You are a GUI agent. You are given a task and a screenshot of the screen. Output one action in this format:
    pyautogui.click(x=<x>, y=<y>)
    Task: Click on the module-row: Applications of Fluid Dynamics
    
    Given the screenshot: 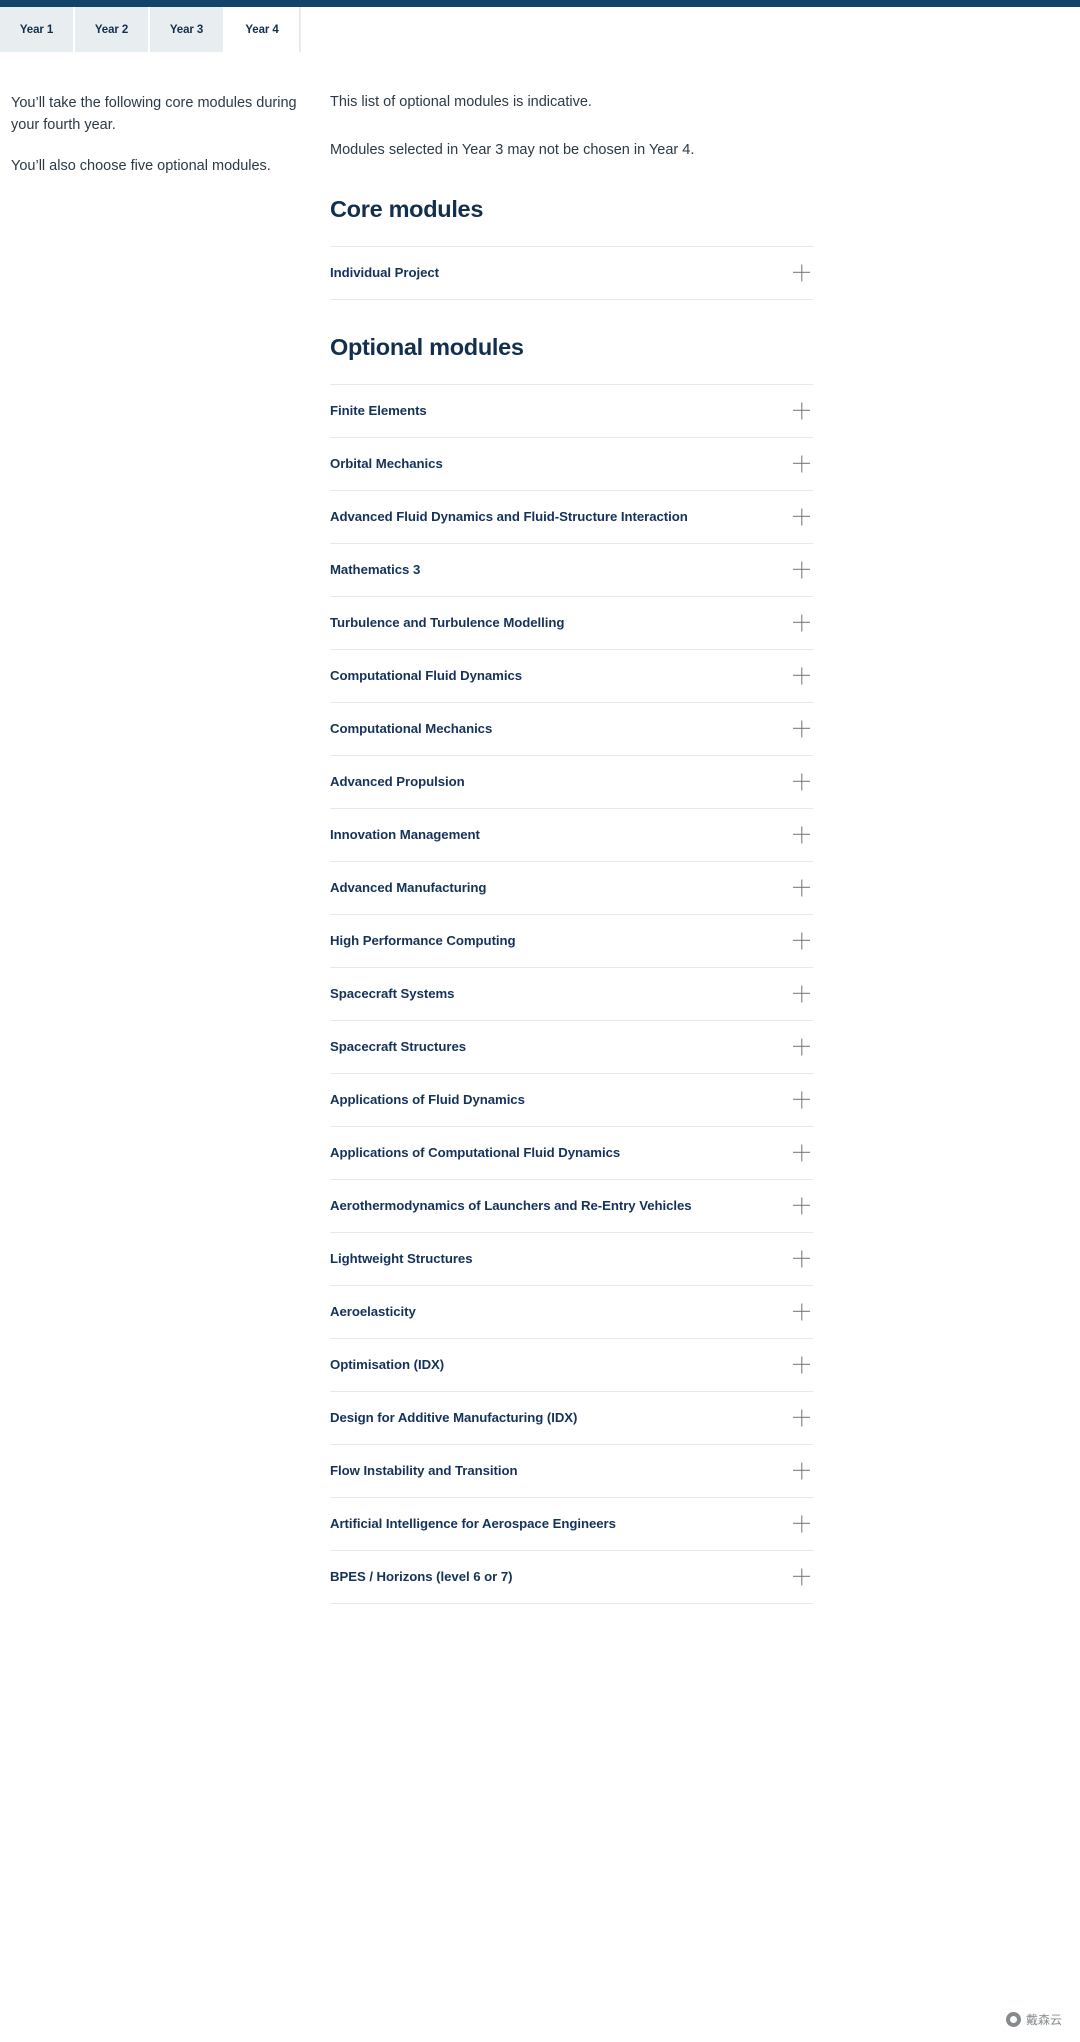 What is the action you would take?
    pyautogui.click(x=571, y=1100)
    